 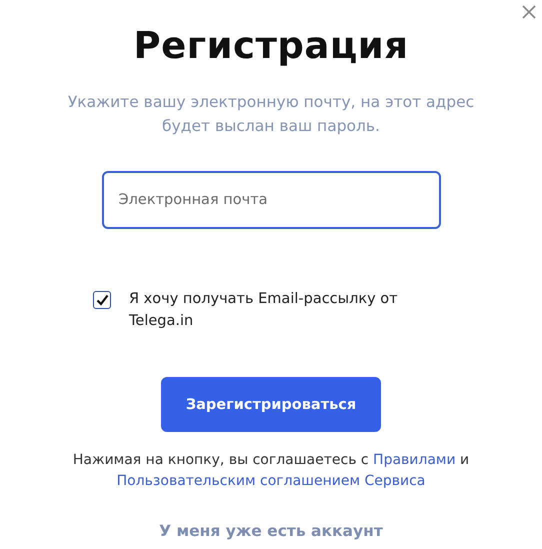 What do you see at coordinates (271, 531) in the screenshot?
I see `login-link: У меня уже есть аккаунт` at bounding box center [271, 531].